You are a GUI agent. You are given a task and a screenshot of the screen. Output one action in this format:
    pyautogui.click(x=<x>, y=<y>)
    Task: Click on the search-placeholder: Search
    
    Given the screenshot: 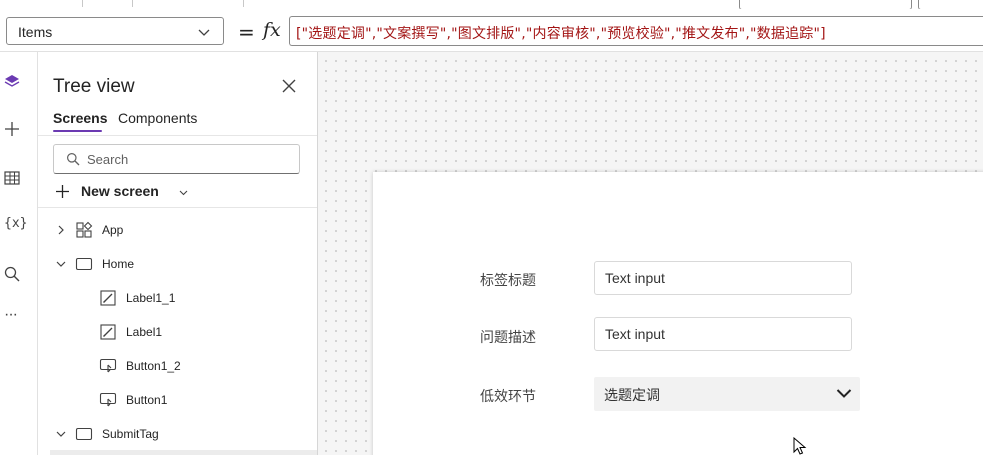 What is the action you would take?
    pyautogui.click(x=108, y=159)
    